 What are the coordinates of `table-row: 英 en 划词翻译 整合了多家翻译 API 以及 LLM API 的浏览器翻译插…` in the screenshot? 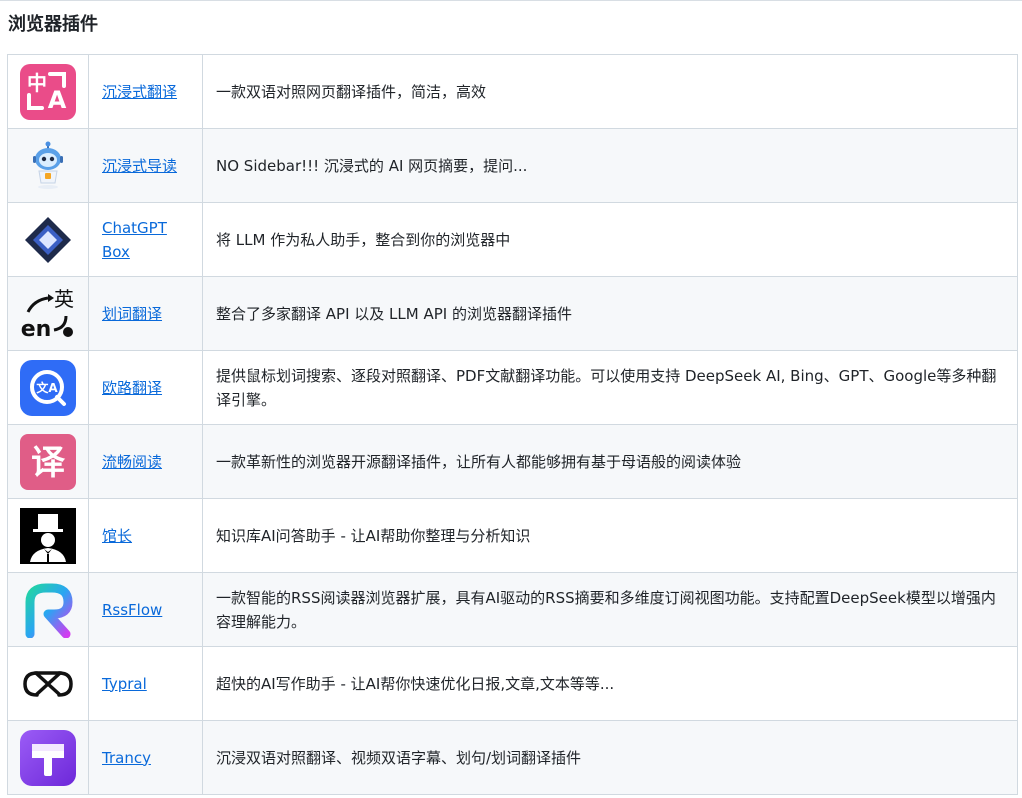 It's located at (512, 313).